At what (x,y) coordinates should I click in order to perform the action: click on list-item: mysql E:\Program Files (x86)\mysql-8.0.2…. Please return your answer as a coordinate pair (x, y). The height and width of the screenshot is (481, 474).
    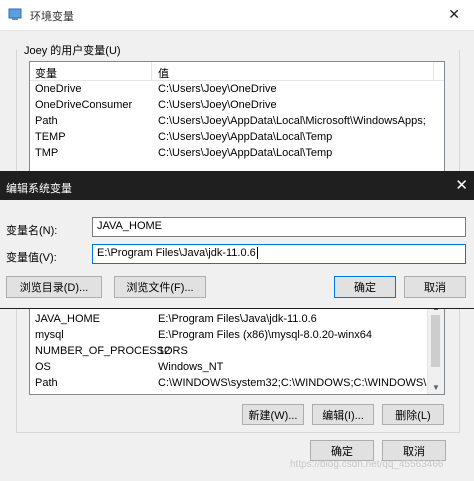
    Looking at the image, I should click on (237, 336).